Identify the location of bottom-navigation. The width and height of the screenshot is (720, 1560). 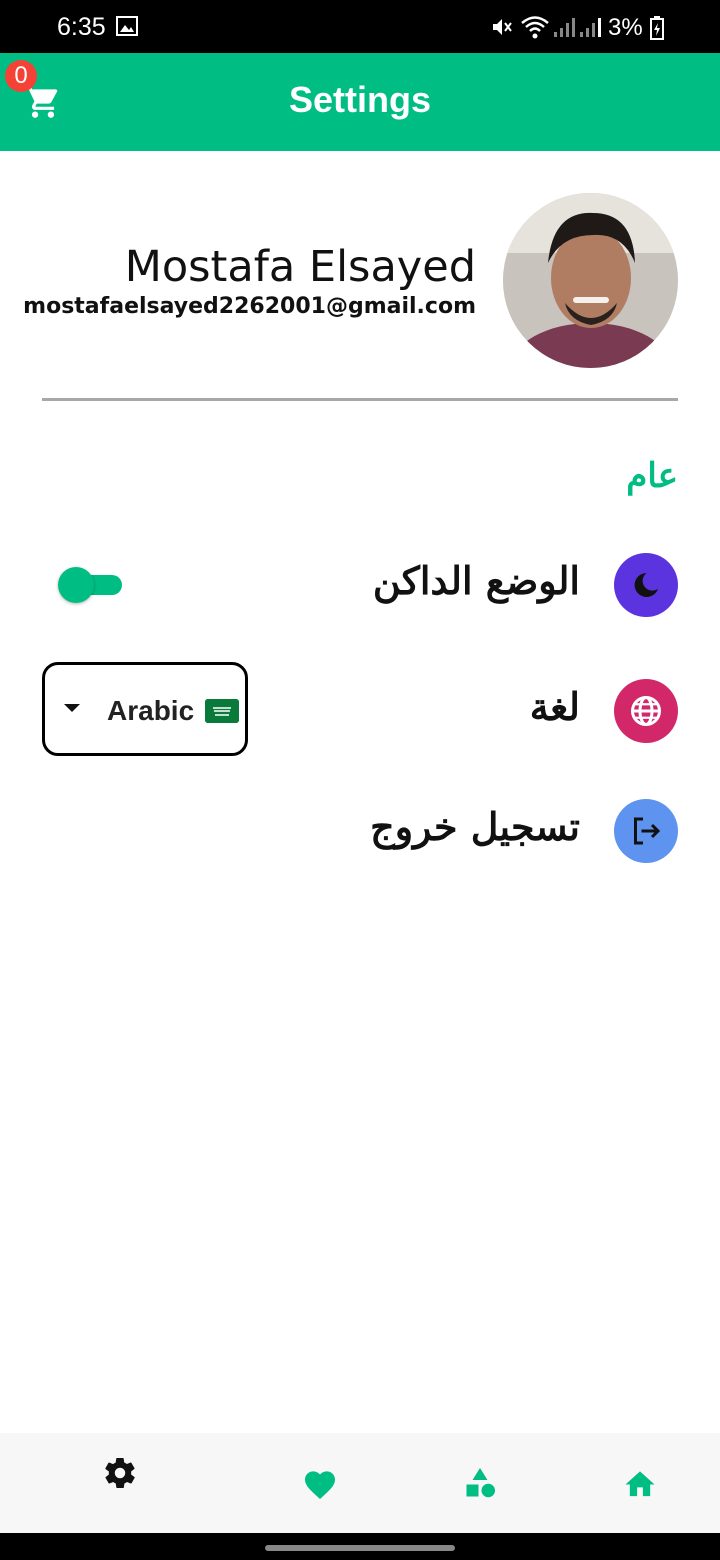
(360, 1483).